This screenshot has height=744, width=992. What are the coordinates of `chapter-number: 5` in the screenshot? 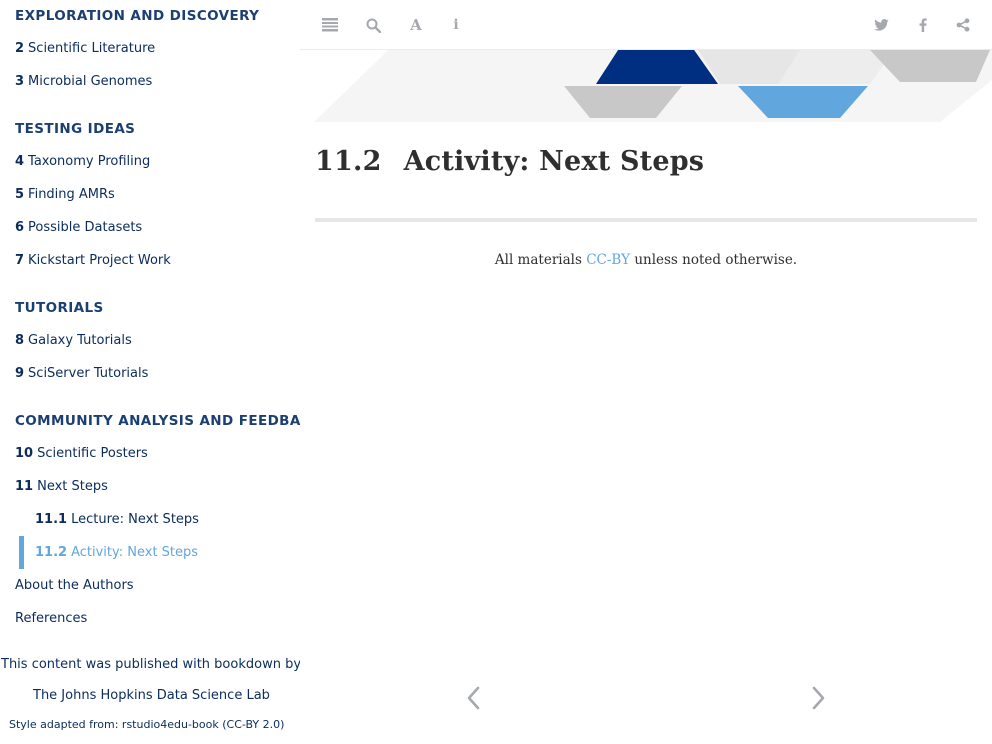 It's located at (20, 194).